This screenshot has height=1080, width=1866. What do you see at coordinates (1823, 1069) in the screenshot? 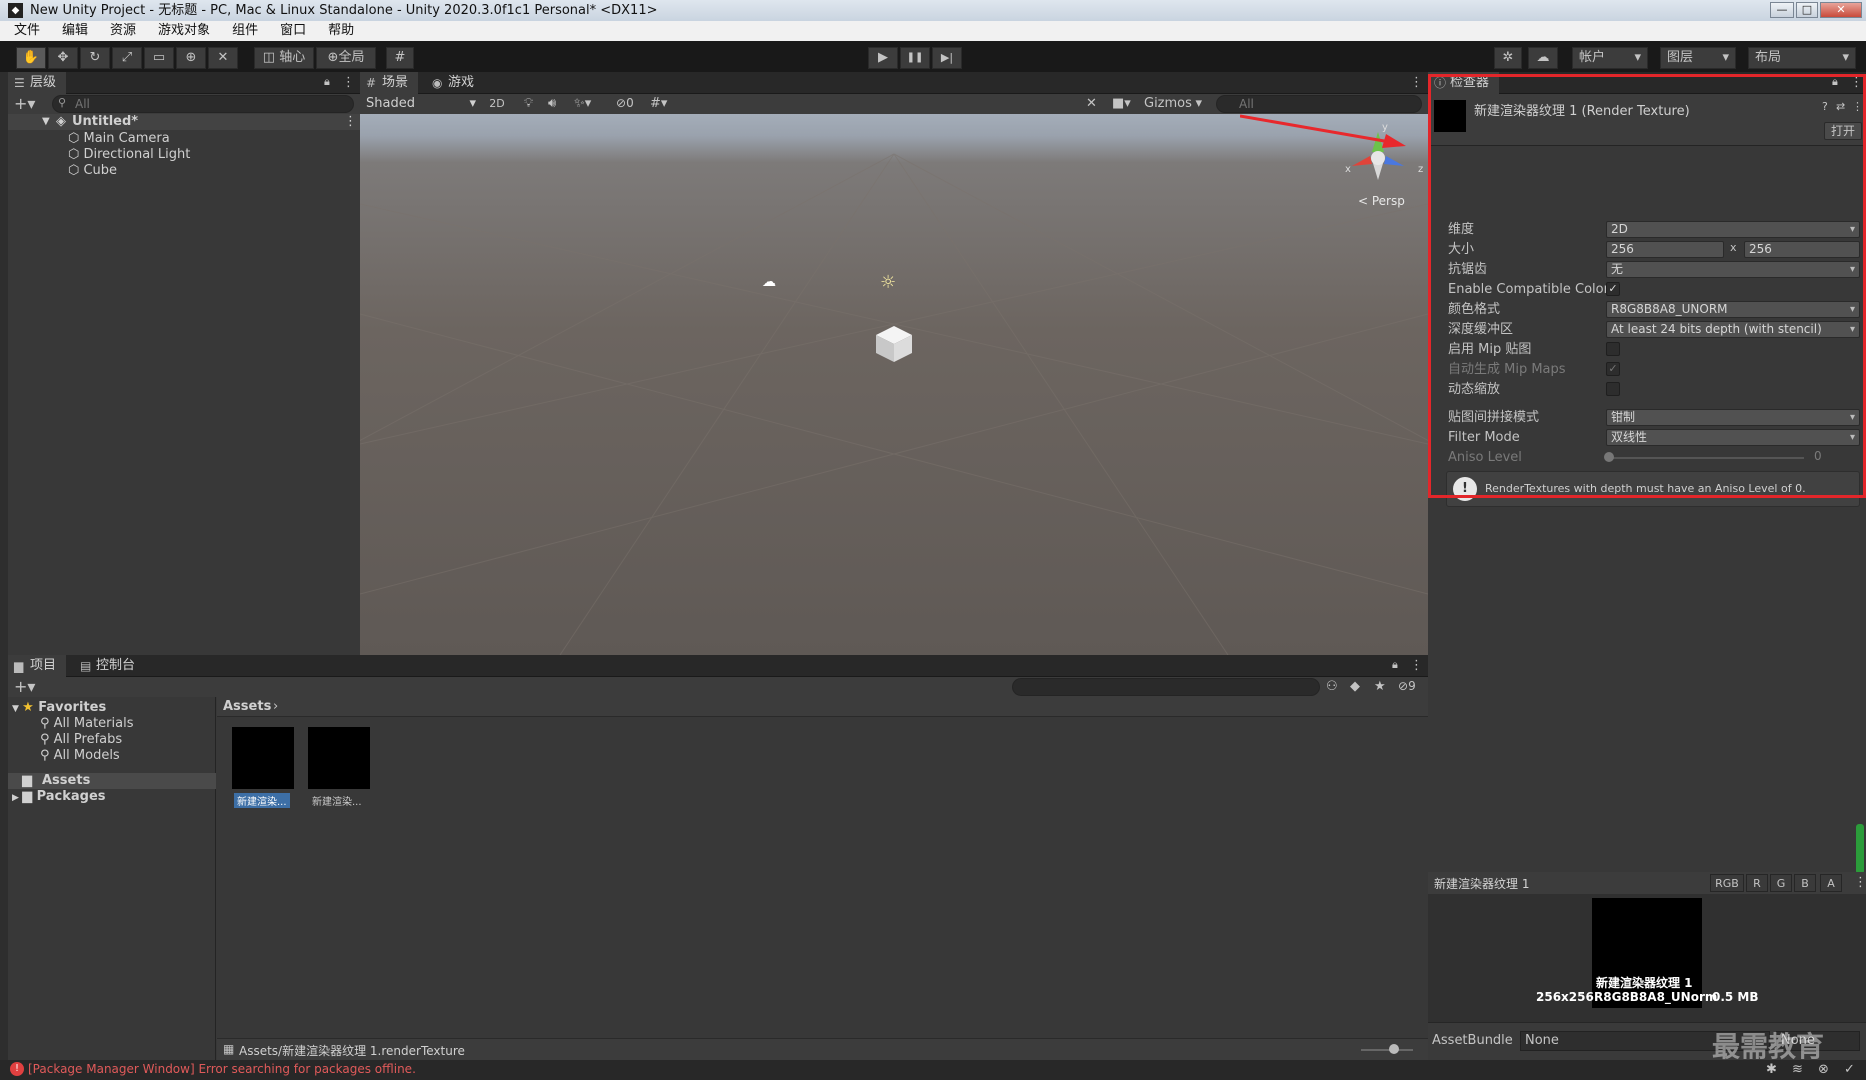
I see `network-icon: ⊗` at bounding box center [1823, 1069].